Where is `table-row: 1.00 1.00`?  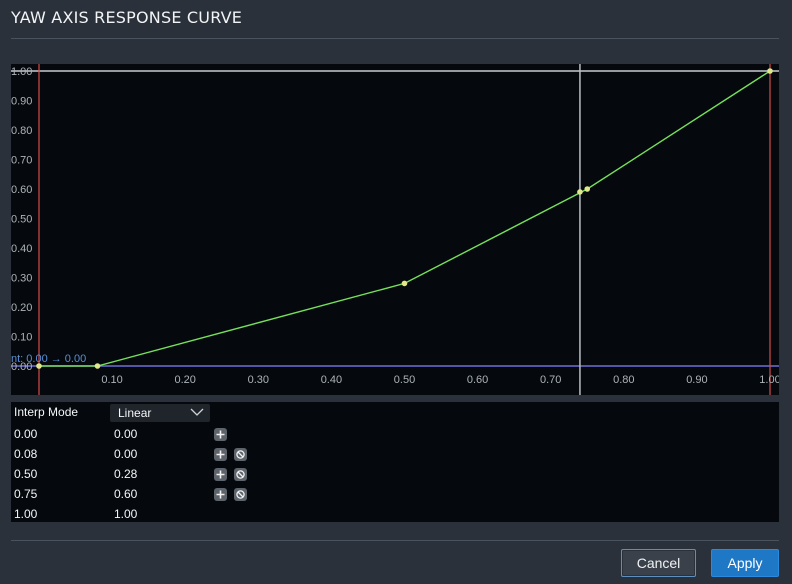 table-row: 1.00 1.00 is located at coordinates (395, 515).